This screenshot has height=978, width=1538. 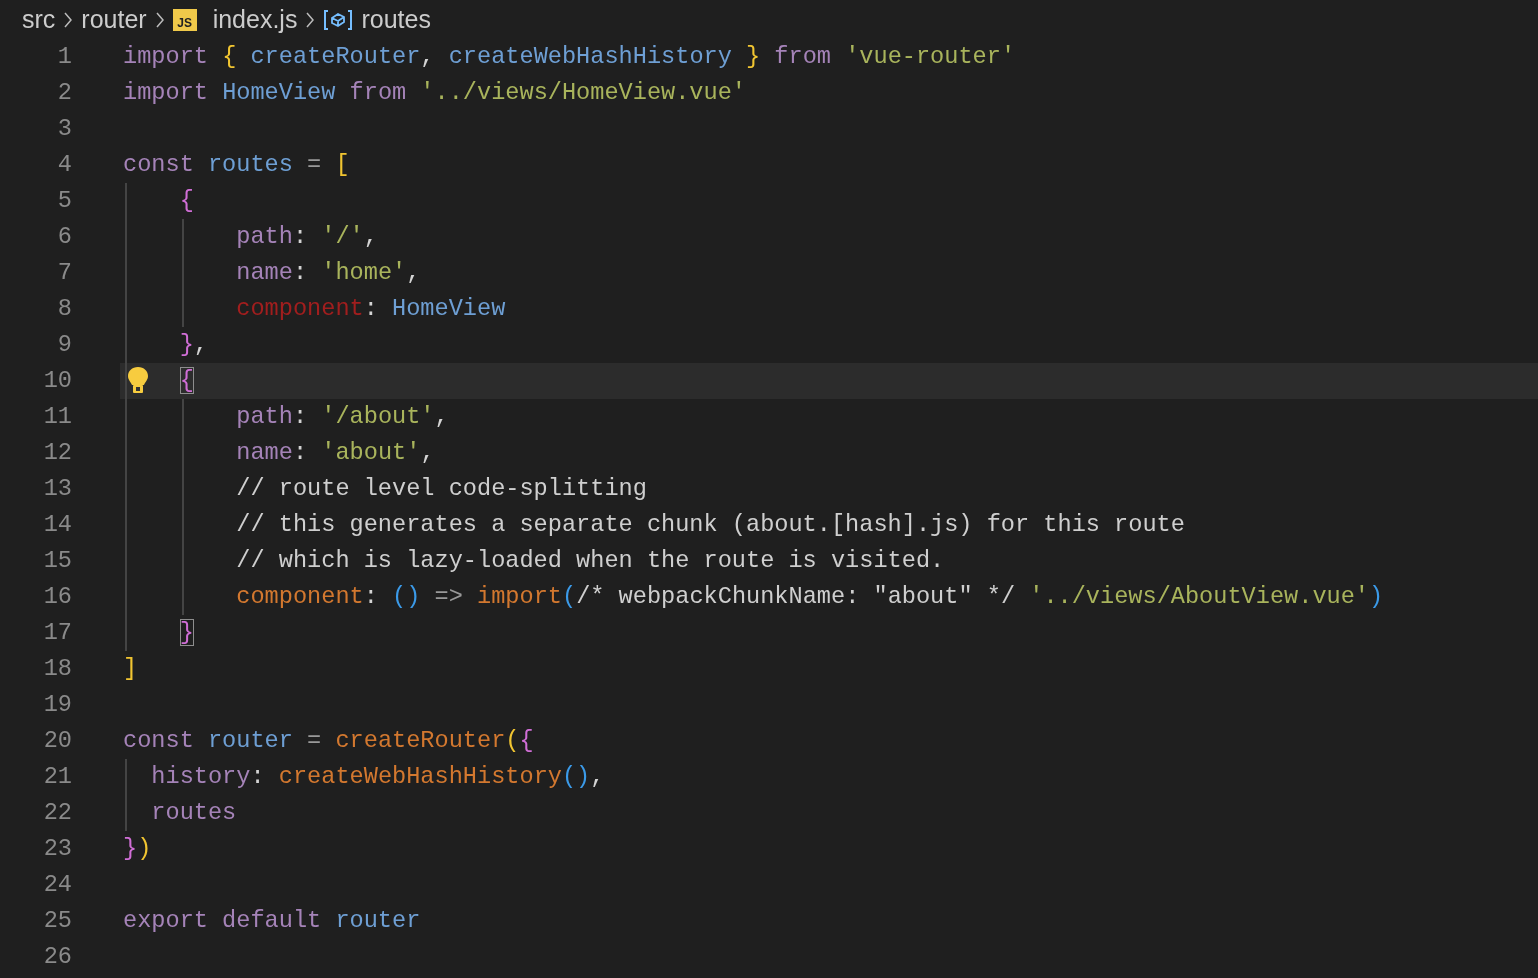 What do you see at coordinates (57, 525) in the screenshot?
I see `line-number: 14` at bounding box center [57, 525].